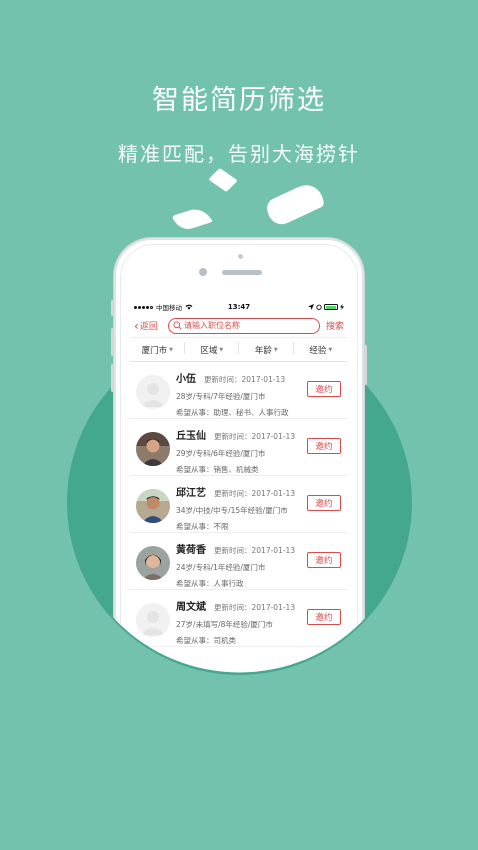 The width and height of the screenshot is (478, 850). What do you see at coordinates (232, 412) in the screenshot?
I see `desired-position: 希望从事：助理、秘书、人事行政` at bounding box center [232, 412].